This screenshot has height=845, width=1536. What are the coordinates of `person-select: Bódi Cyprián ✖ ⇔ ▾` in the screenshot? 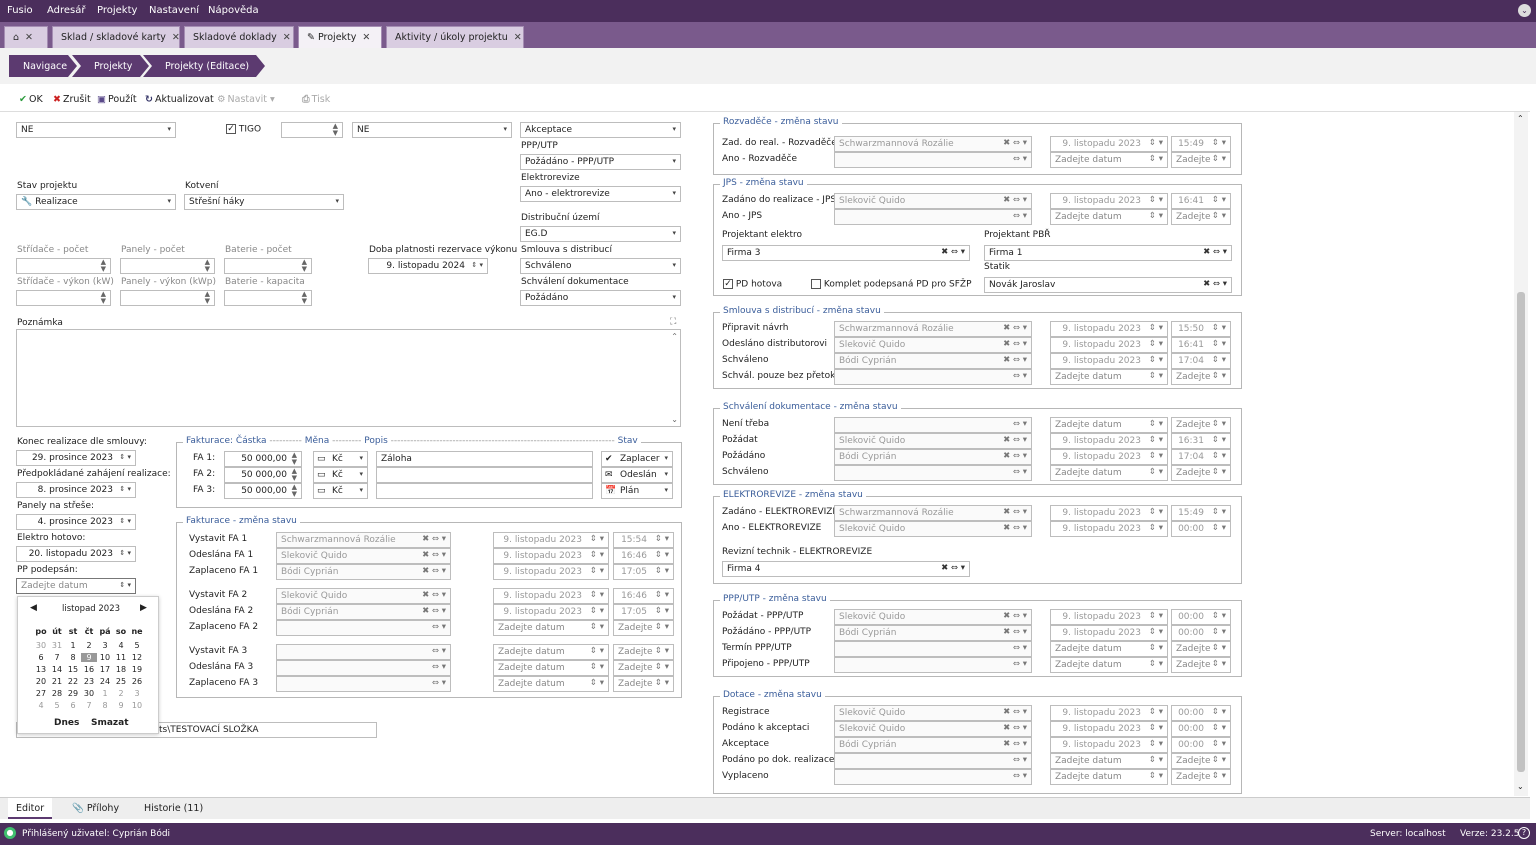 It's located at (933, 361).